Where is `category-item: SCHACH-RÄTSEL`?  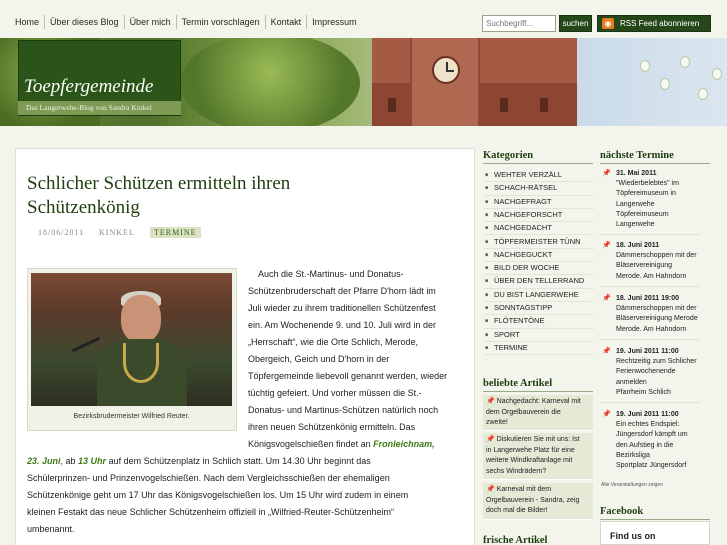 category-item: SCHACH-RÄTSEL is located at coordinates (539, 189).